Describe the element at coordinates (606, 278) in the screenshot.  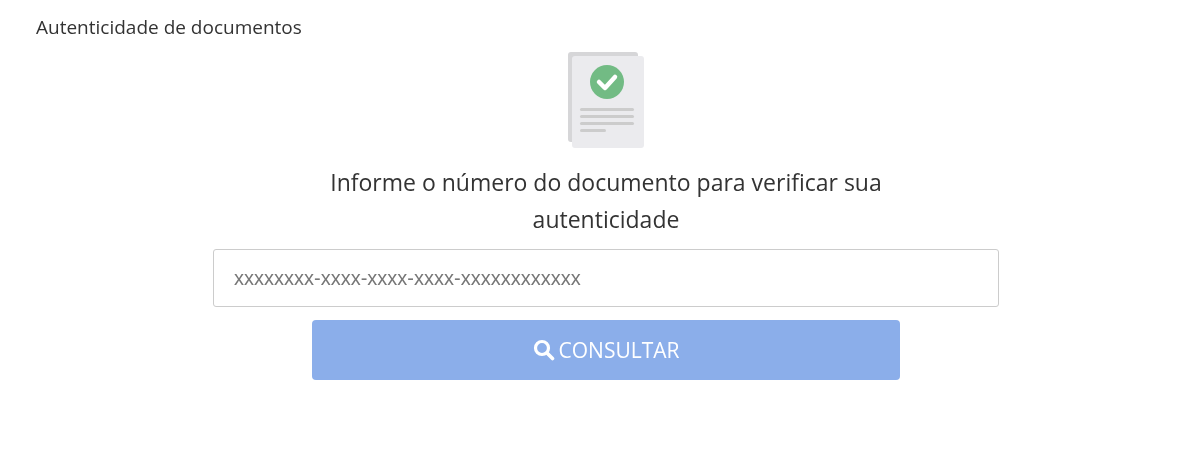
I see `document-number-field: xxxxxxxx-xxxx-xxxx-xxxx-xxxxxxxxxxxx` at that location.